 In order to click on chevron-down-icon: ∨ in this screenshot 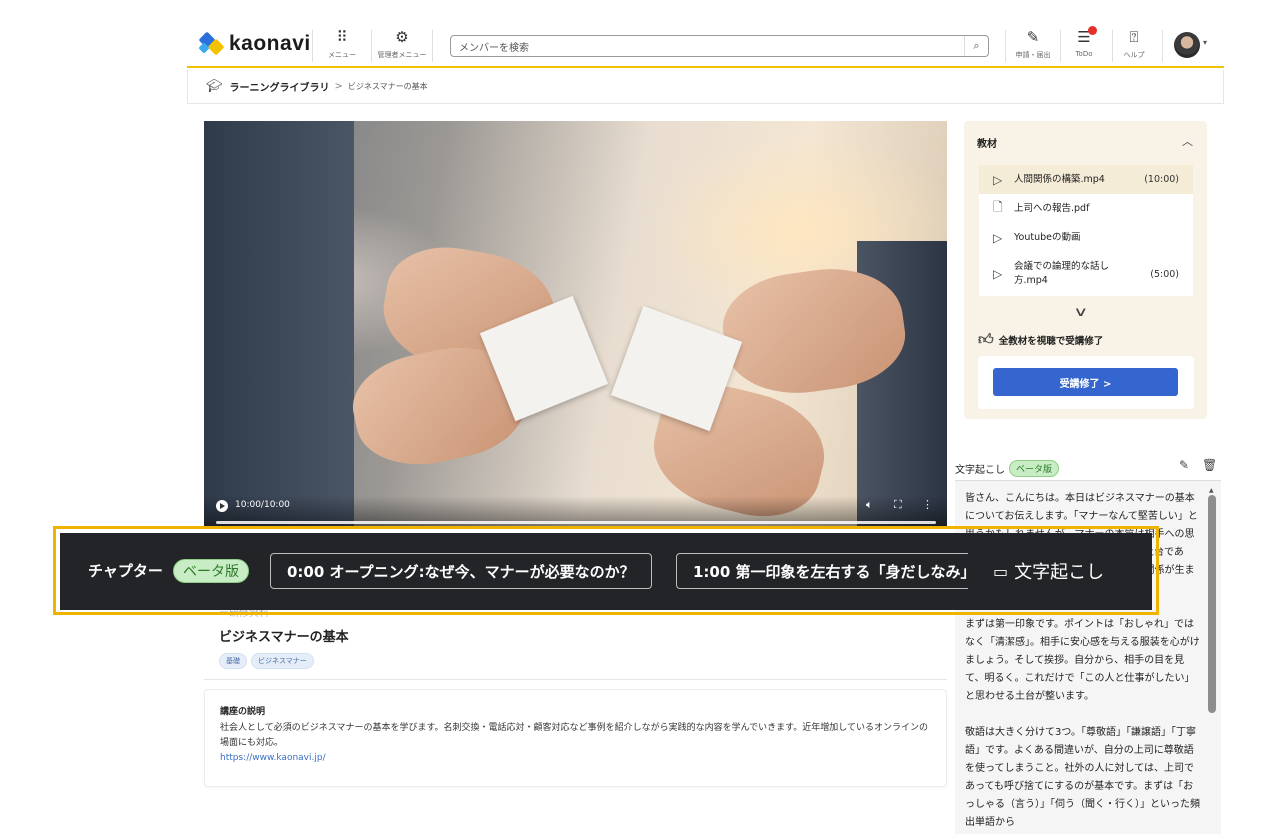, I will do `click(1080, 312)`.